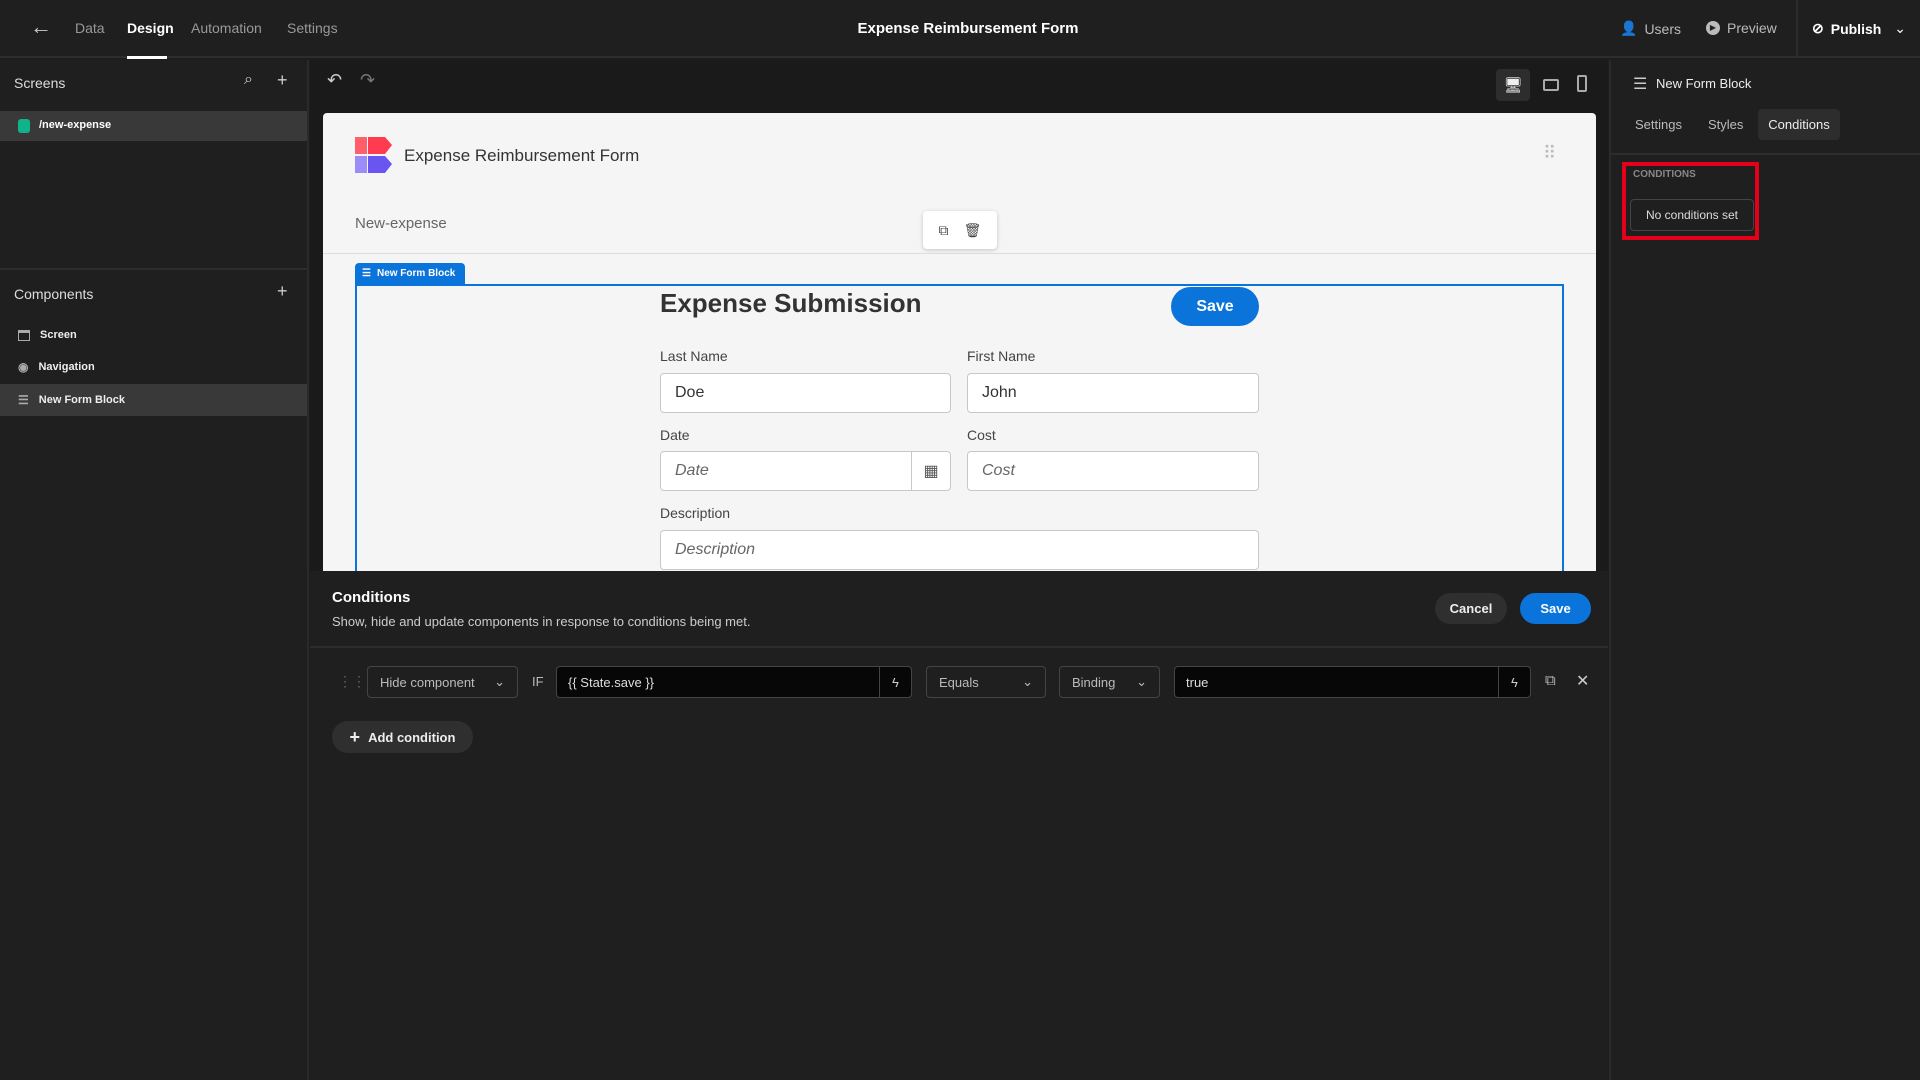 The height and width of the screenshot is (1080, 1920). I want to click on date-placeholder: Date, so click(692, 470).